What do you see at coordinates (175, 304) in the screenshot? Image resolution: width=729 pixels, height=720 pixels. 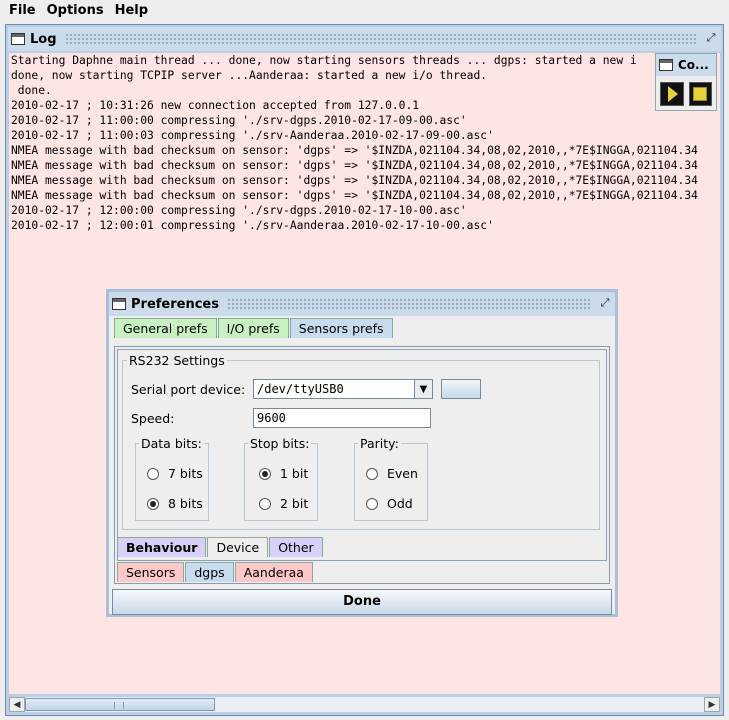 I see `preferences-title: Preferences` at bounding box center [175, 304].